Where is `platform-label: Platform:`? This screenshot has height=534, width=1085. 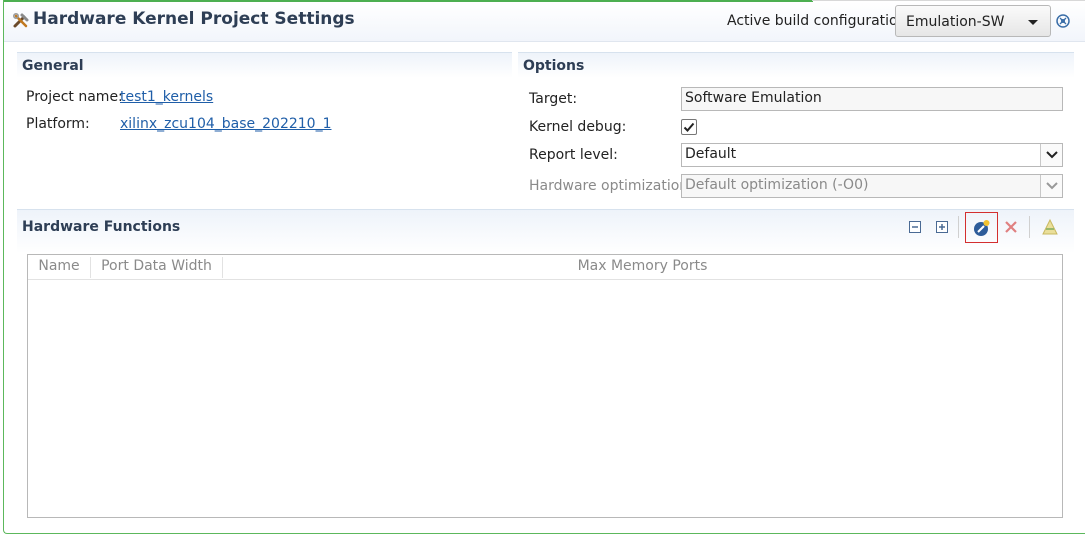 platform-label: Platform: is located at coordinates (58, 124).